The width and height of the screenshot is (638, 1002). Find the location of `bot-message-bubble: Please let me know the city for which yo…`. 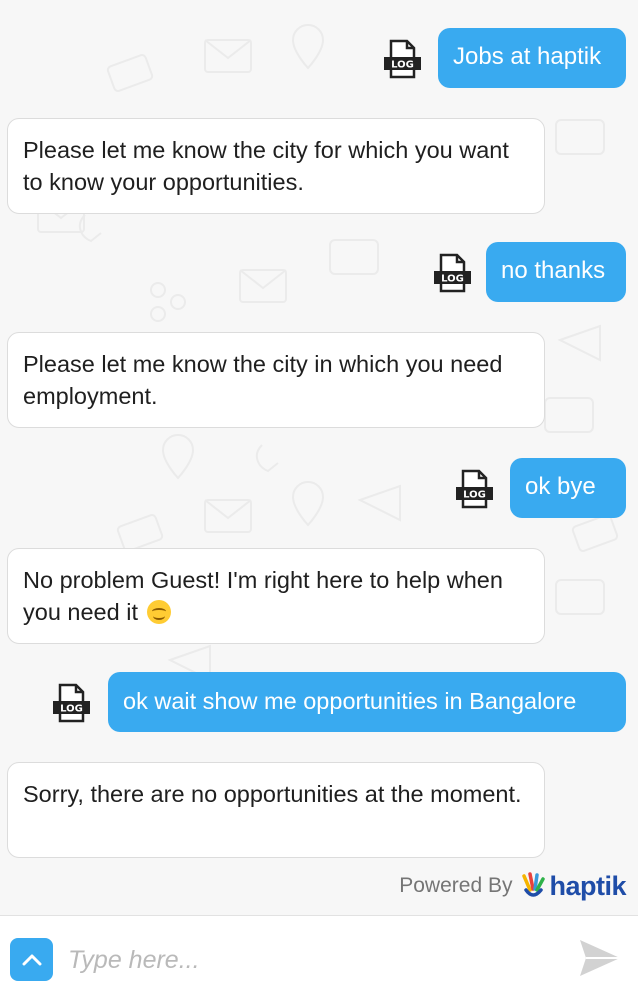

bot-message-bubble: Please let me know the city for which yo… is located at coordinates (276, 166).